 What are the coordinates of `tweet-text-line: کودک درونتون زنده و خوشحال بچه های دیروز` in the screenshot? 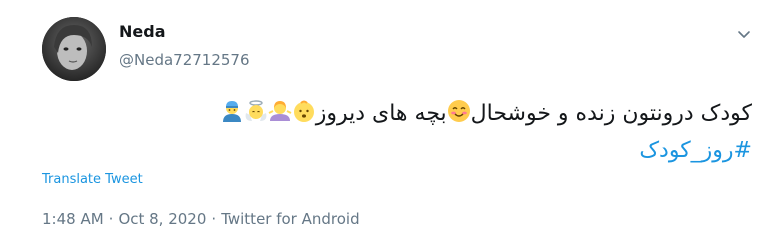 It's located at (442, 115).